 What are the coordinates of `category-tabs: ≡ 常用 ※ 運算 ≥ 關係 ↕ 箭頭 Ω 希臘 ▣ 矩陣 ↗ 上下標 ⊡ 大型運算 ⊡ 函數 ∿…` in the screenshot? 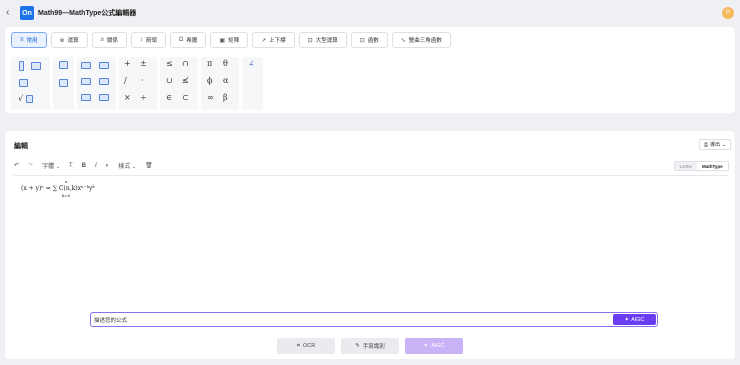 It's located at (231, 40).